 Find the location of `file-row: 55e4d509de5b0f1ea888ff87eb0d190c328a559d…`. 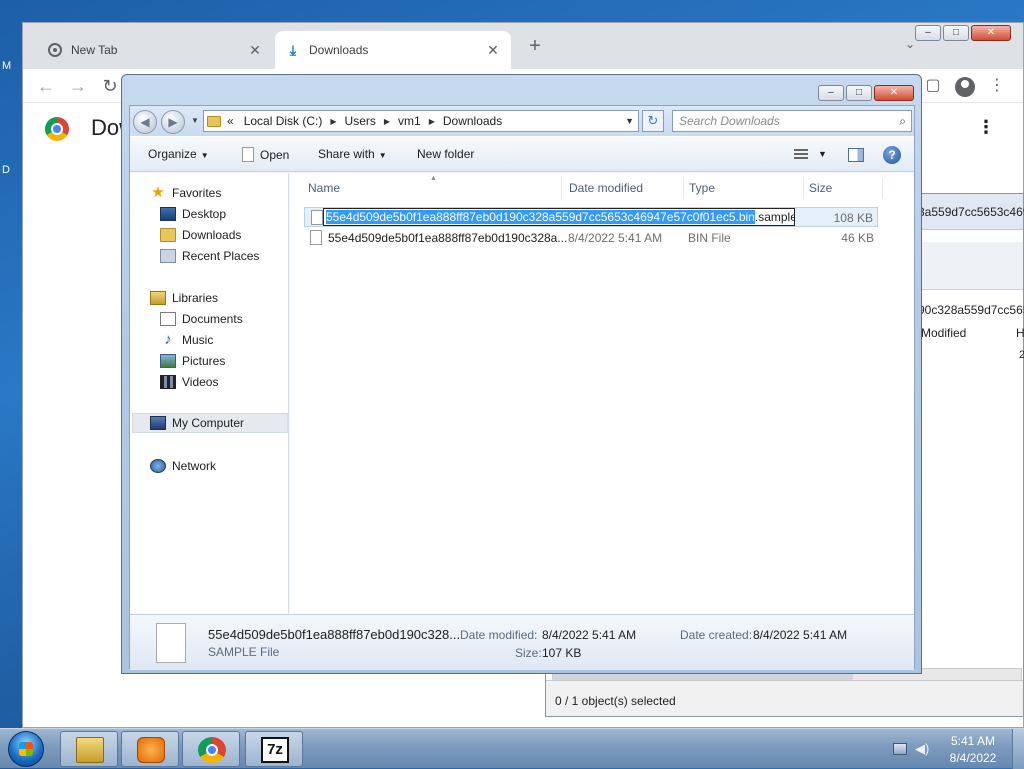

file-row: 55e4d509de5b0f1ea888ff87eb0d190c328a559d… is located at coordinates (591, 217).